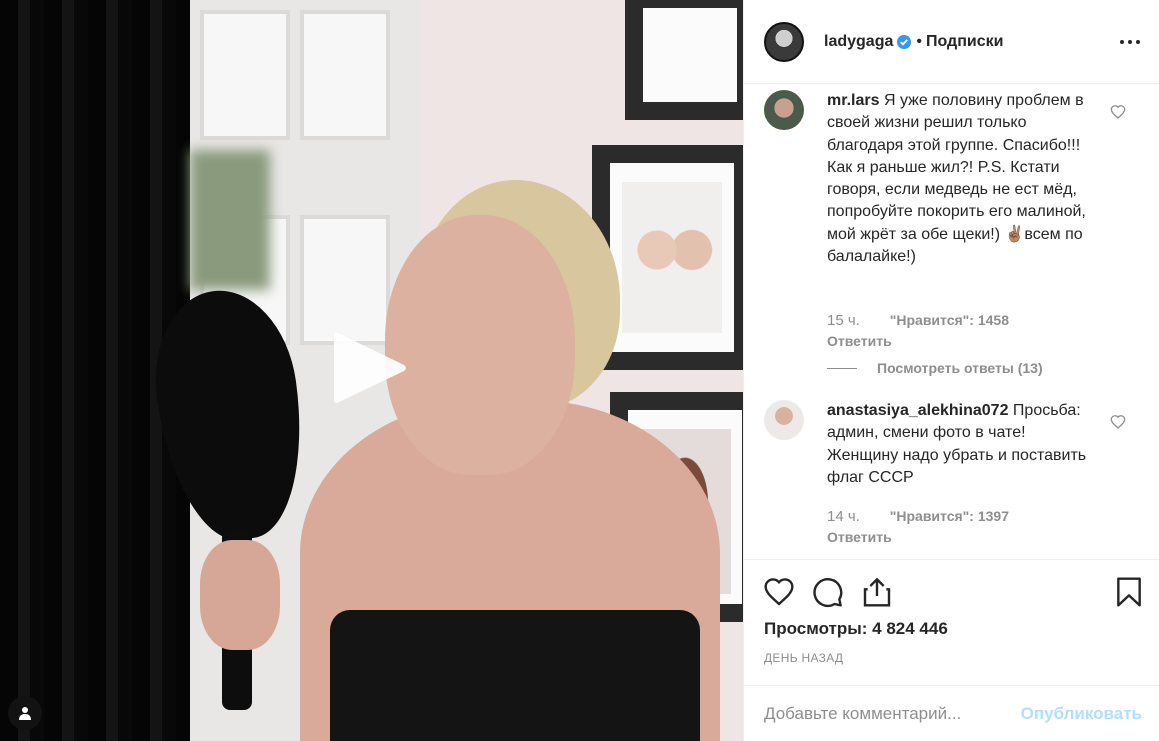  Describe the element at coordinates (25, 713) in the screenshot. I see `user-tag-icon` at that location.